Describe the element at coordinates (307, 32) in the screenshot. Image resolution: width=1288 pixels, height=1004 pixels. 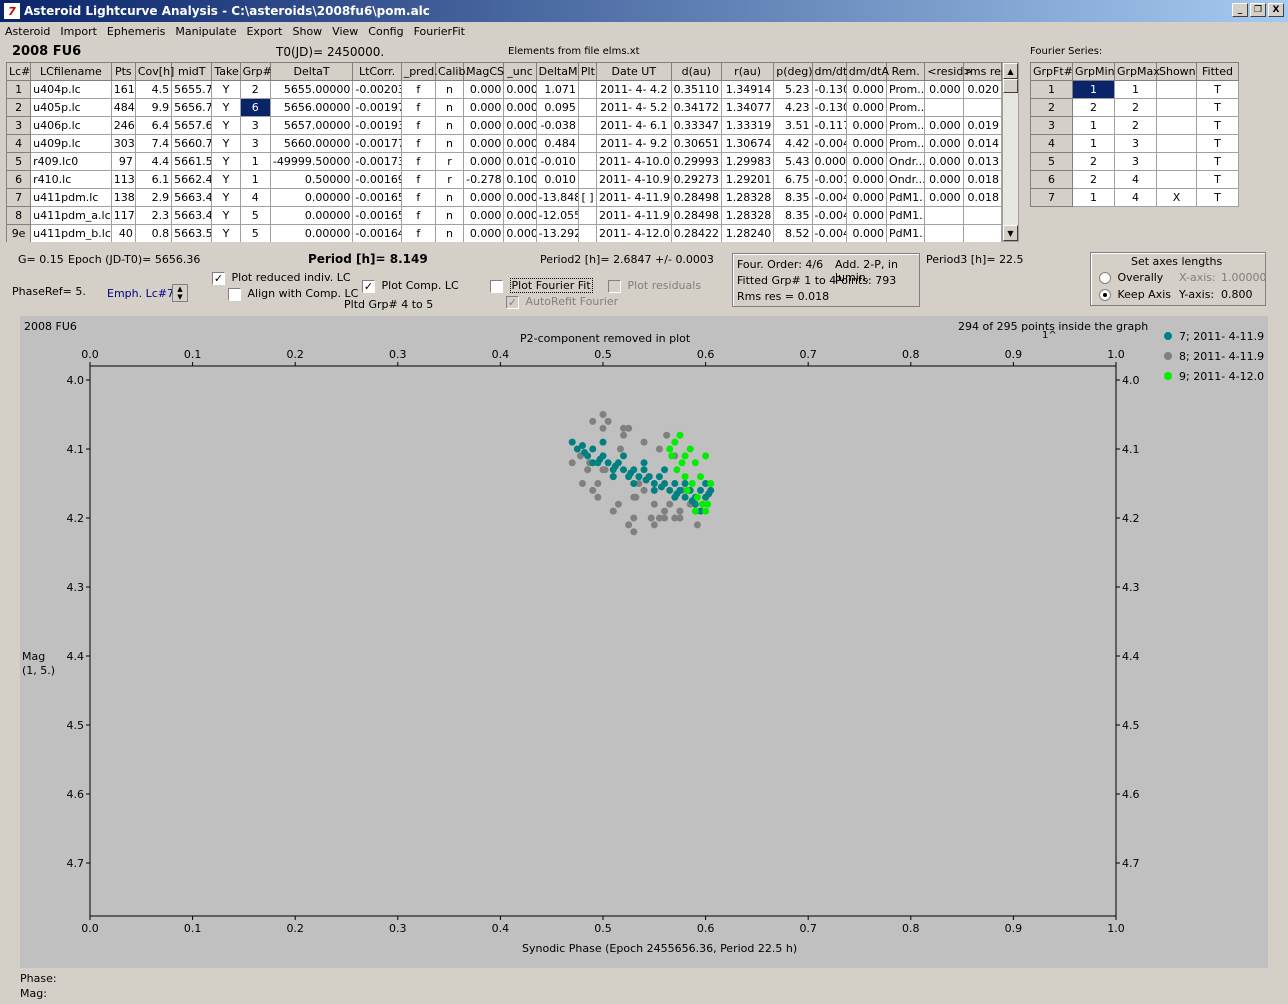
I see `menu-show: Show` at that location.